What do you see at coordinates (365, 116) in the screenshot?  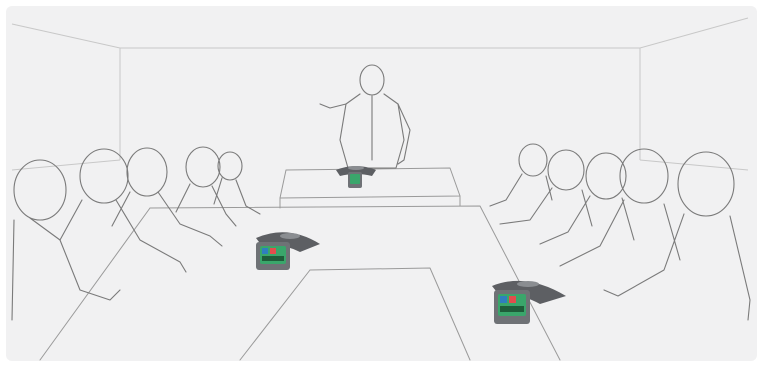 I see `presenter-figure` at bounding box center [365, 116].